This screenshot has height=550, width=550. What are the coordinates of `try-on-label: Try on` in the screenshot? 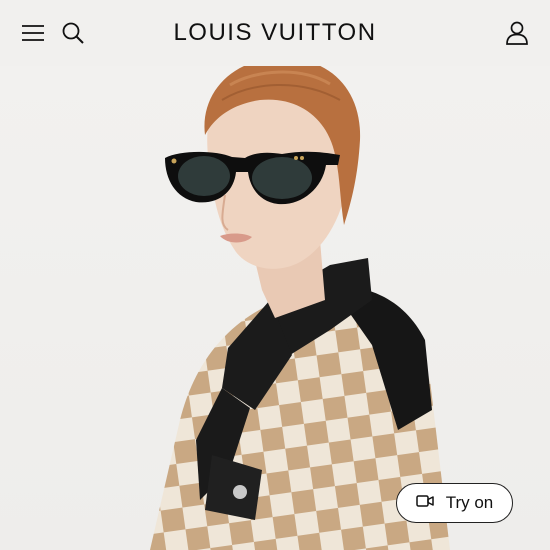 It's located at (469, 502).